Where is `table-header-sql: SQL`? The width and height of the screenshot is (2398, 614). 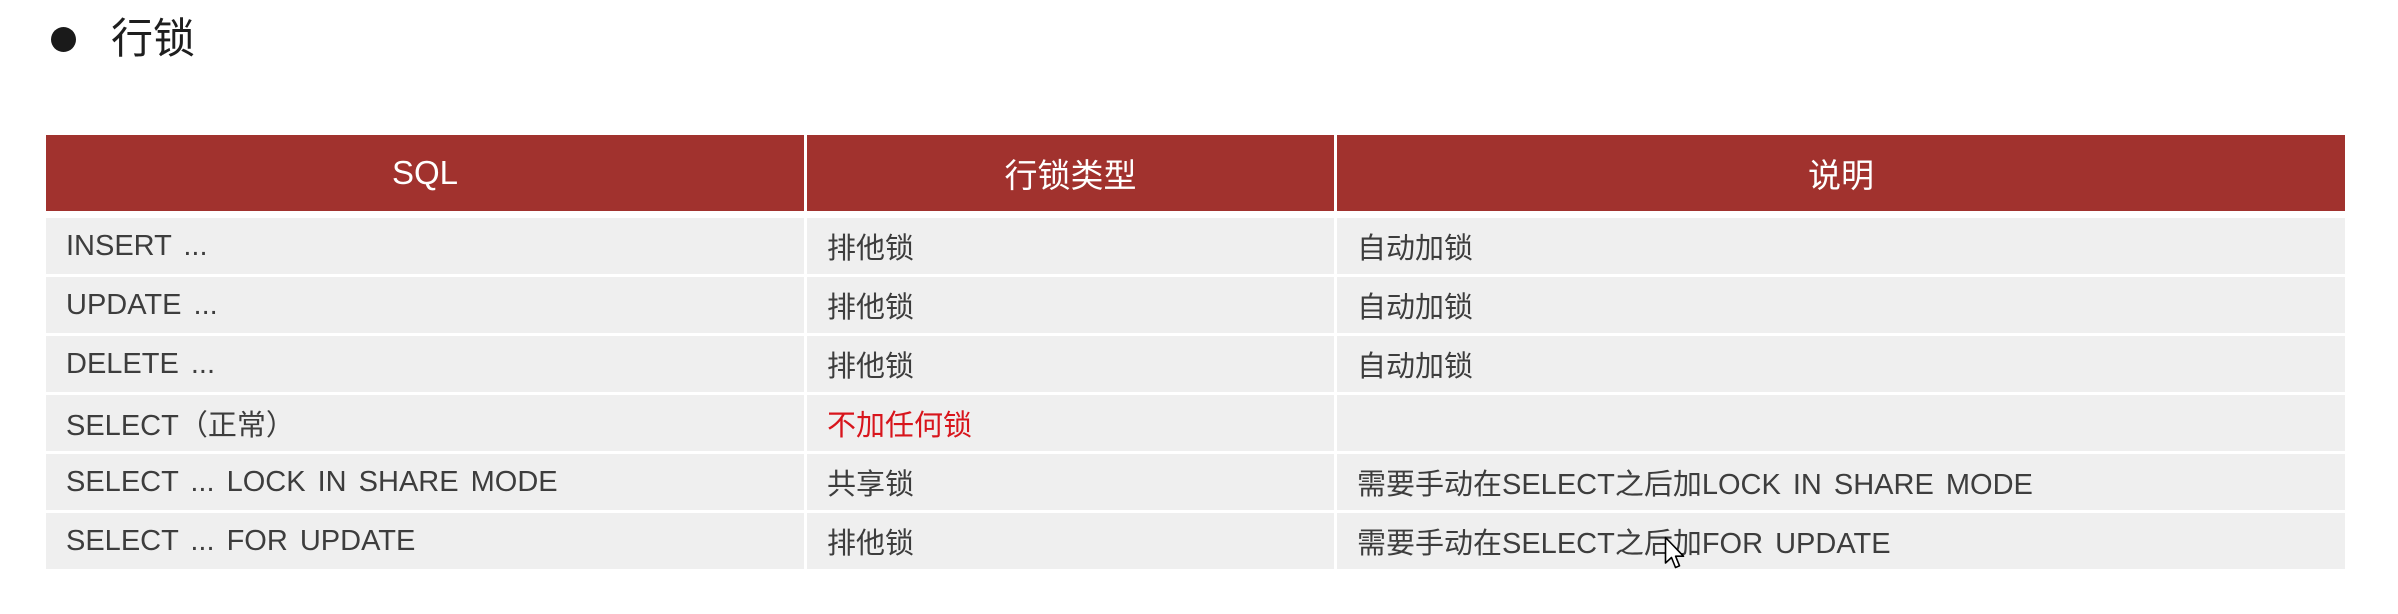 table-header-sql: SQL is located at coordinates (425, 173).